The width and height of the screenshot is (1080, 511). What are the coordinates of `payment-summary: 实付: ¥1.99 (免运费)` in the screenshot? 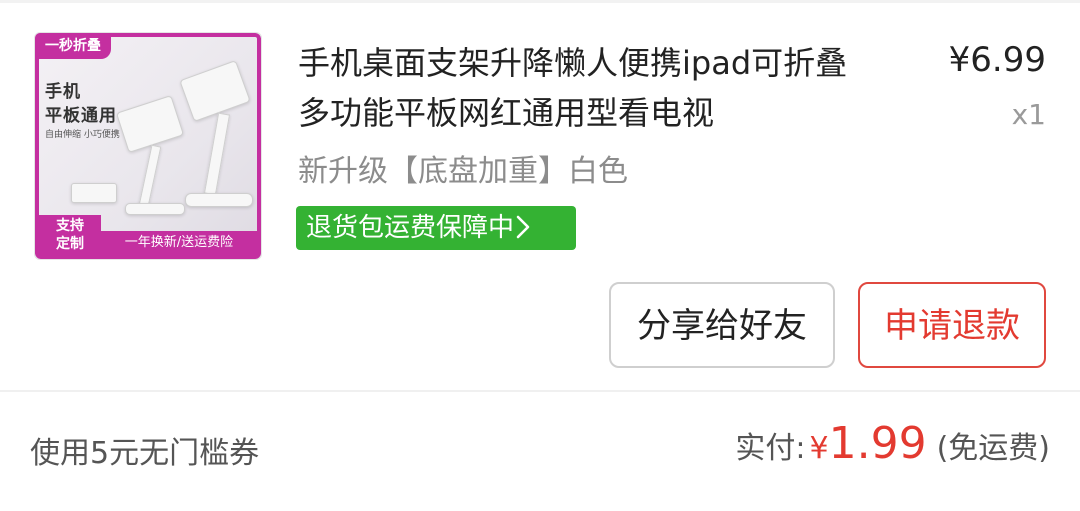 It's located at (892, 443).